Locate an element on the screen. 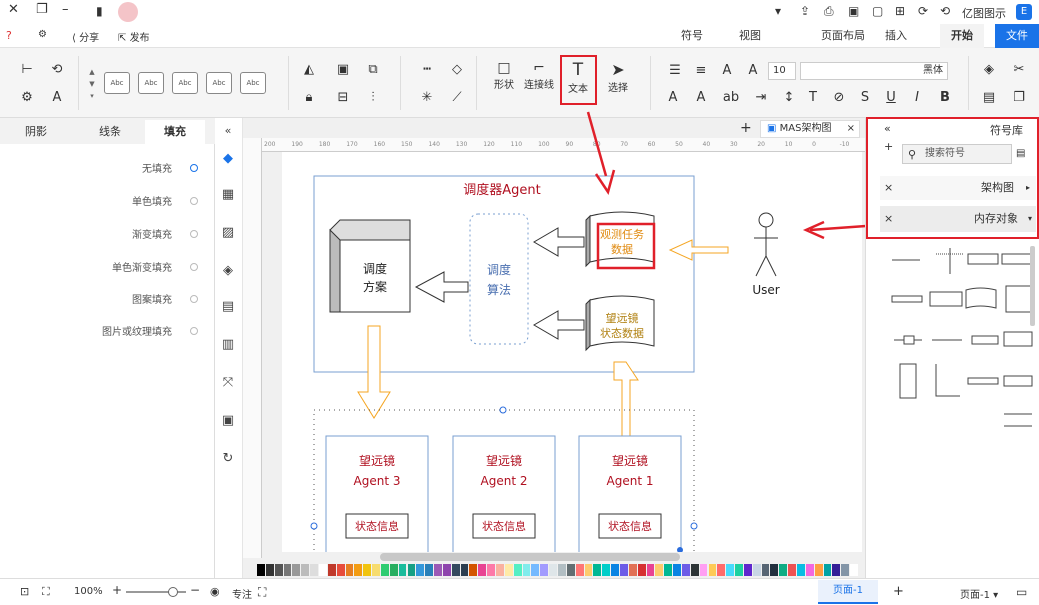 This screenshot has width=1039, height=605. undo-icon: ⟲ is located at coordinates (945, 11).